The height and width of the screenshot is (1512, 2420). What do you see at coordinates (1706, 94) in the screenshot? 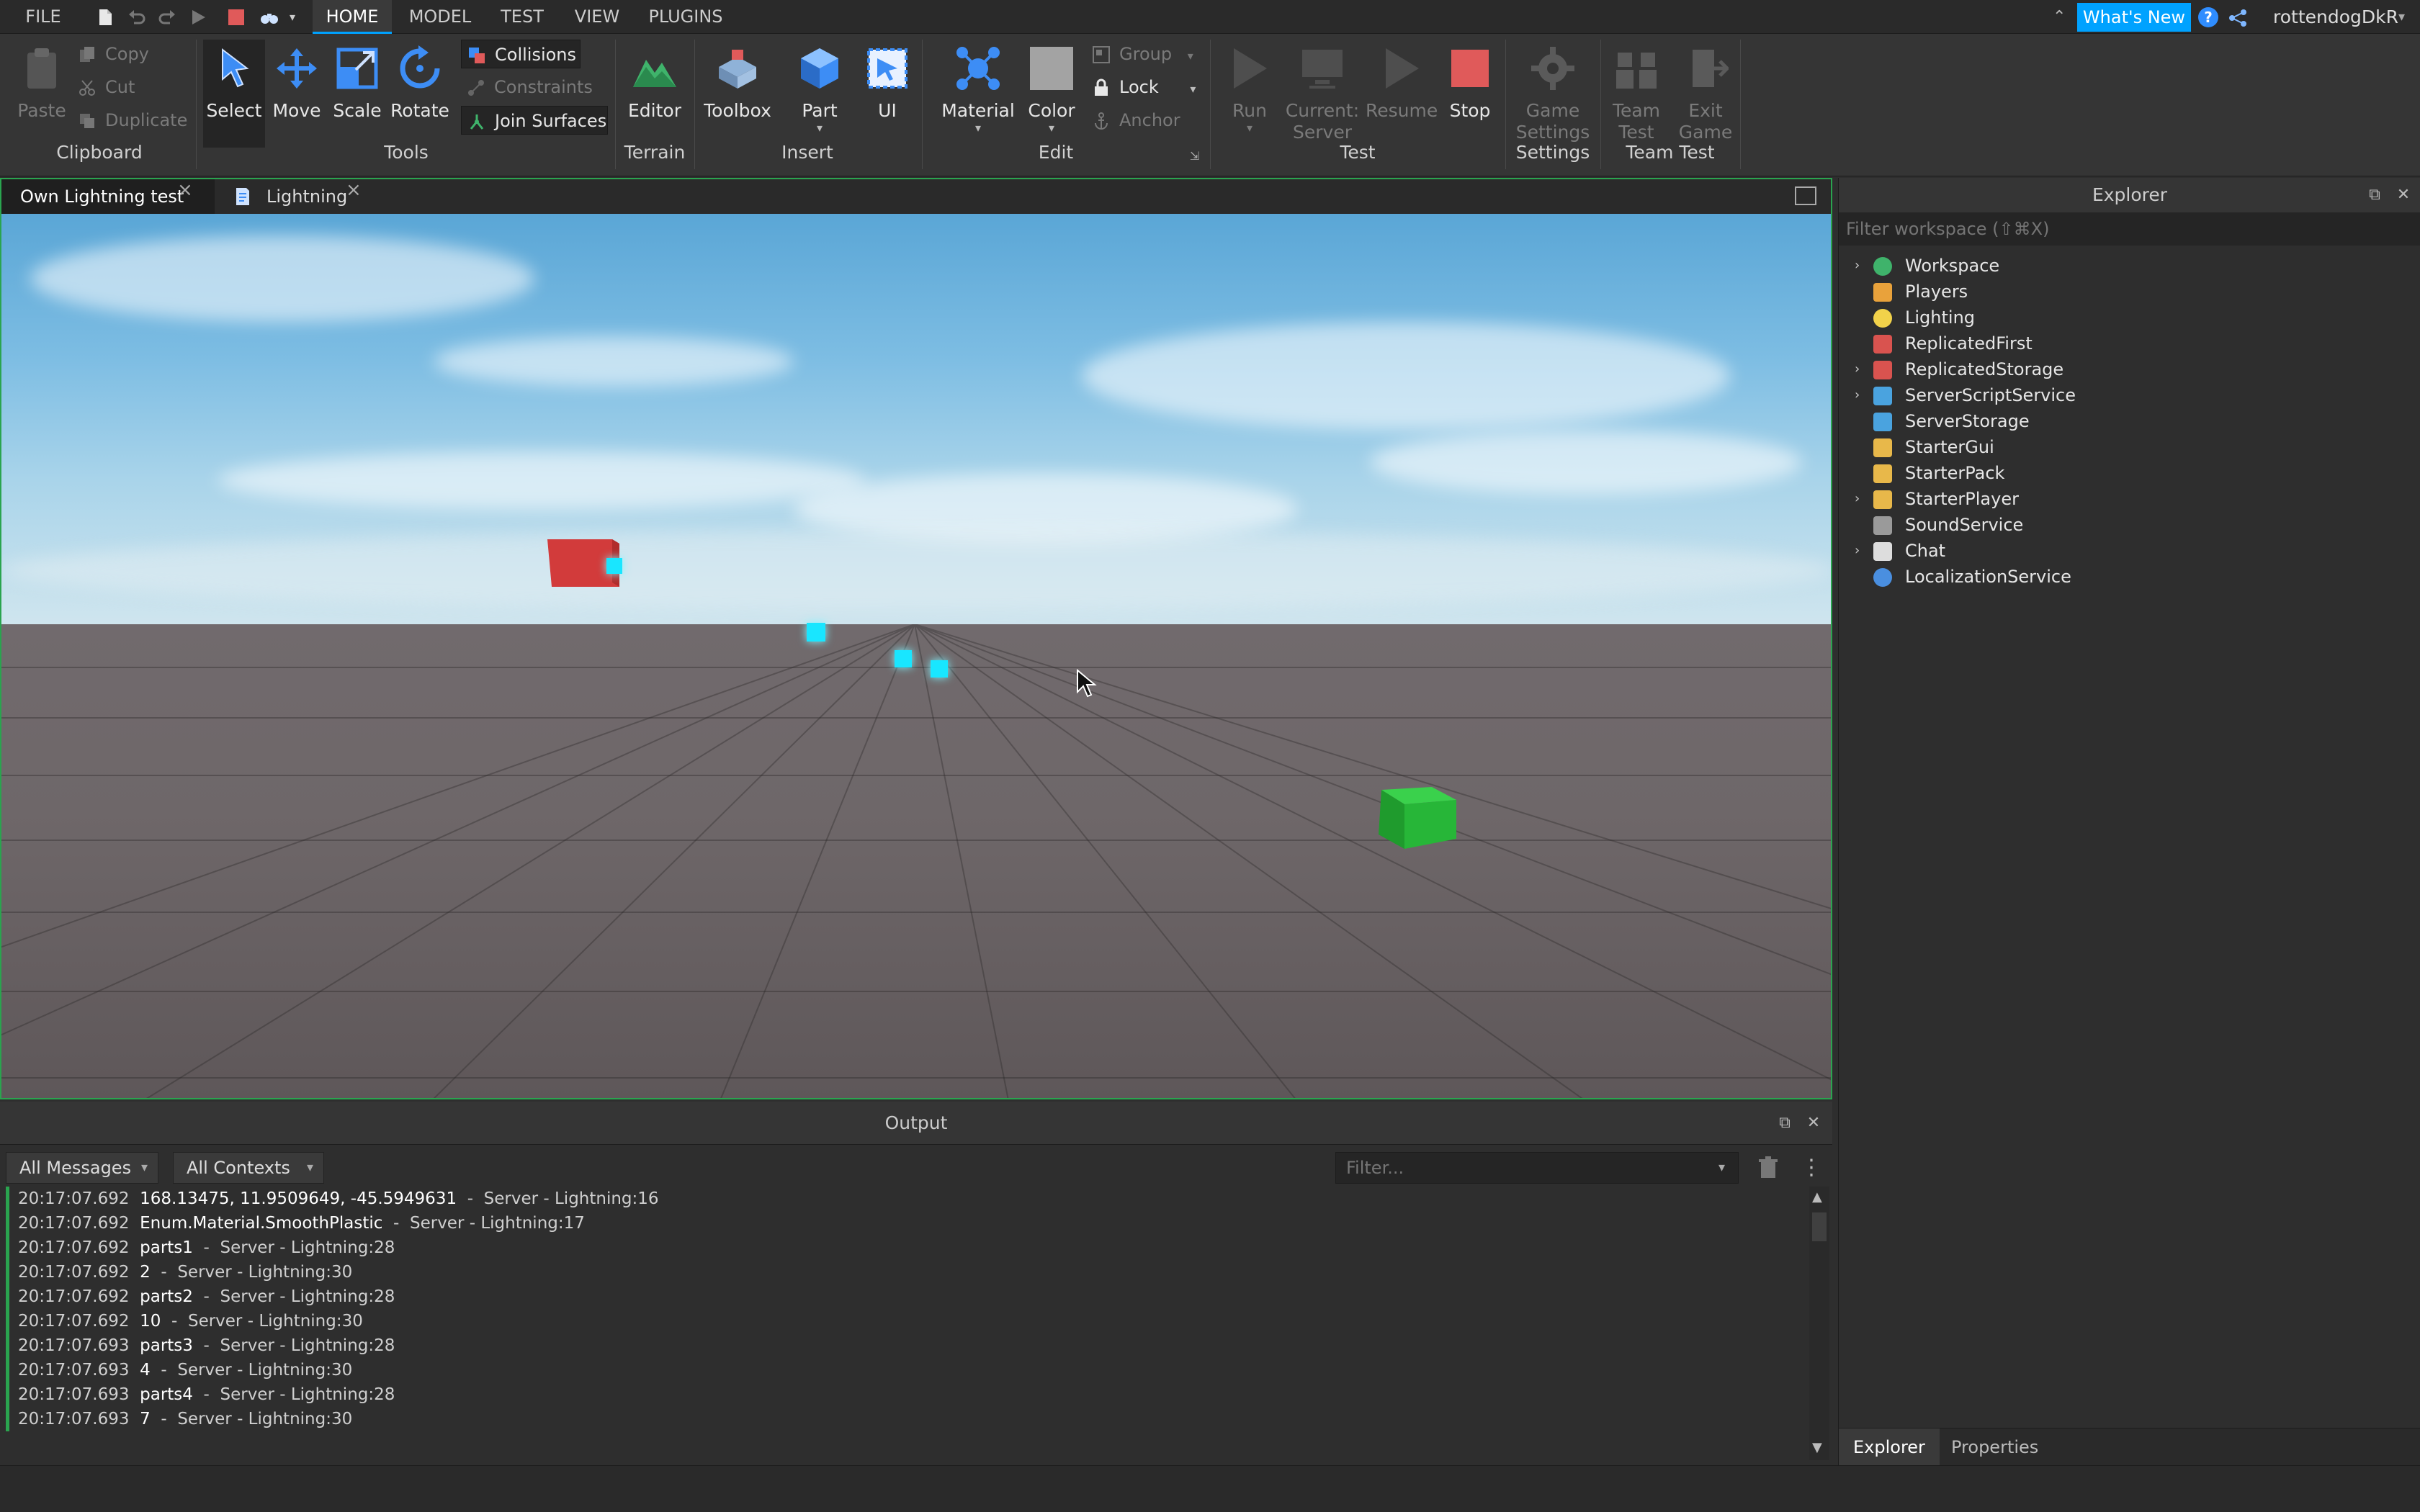
I see `exit-game-button: Exit Game` at bounding box center [1706, 94].